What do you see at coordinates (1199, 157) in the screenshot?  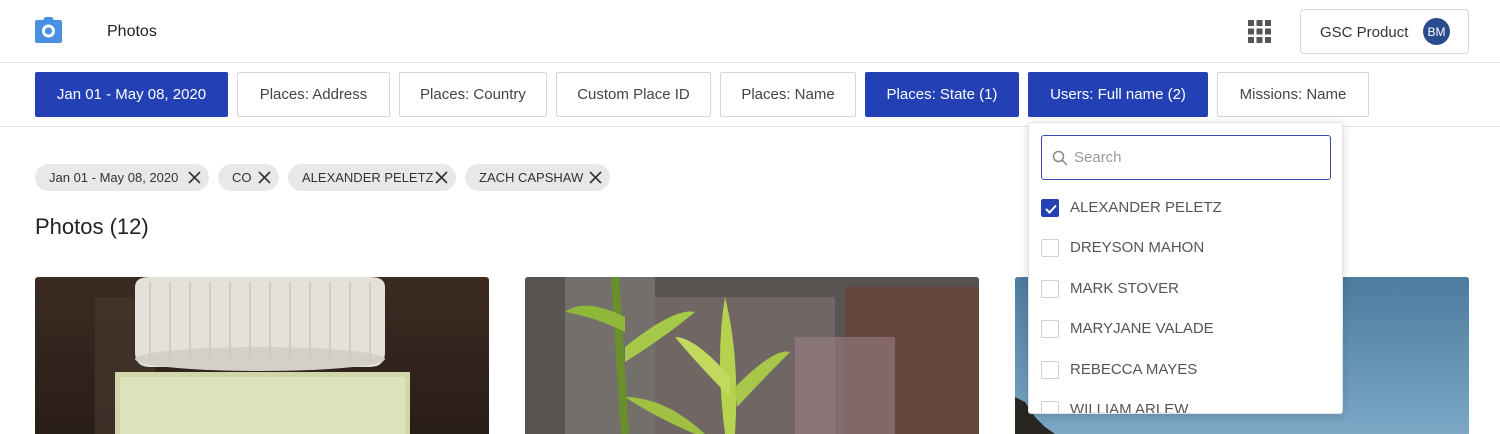 I see `search-input` at bounding box center [1199, 157].